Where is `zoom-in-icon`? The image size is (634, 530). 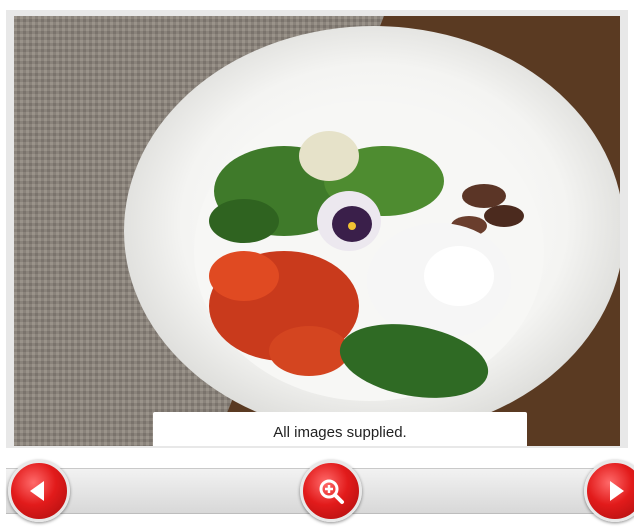 zoom-in-icon is located at coordinates (331, 491).